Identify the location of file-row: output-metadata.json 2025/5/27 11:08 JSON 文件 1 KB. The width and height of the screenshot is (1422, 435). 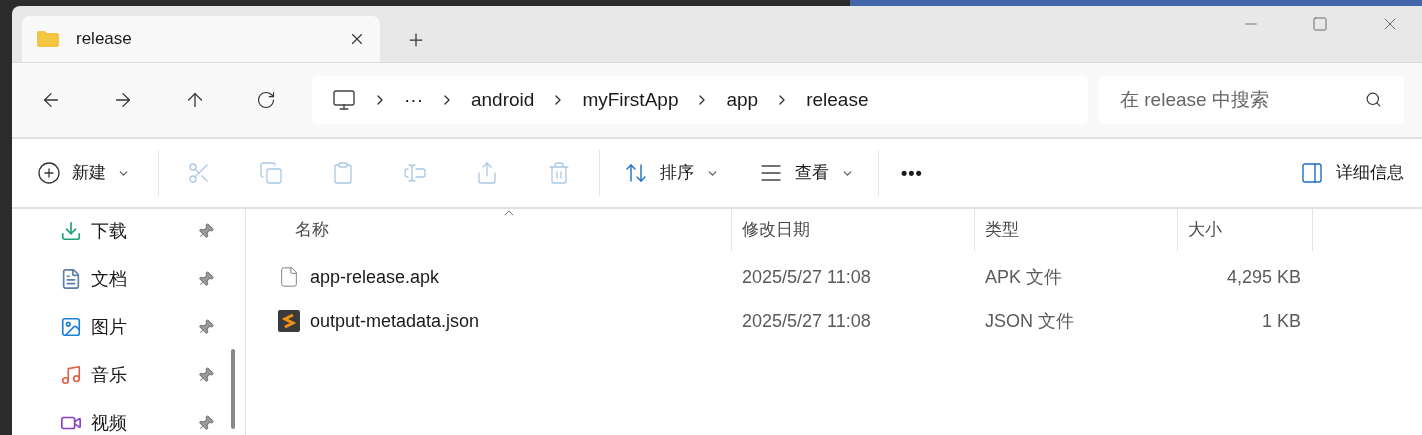
(834, 321).